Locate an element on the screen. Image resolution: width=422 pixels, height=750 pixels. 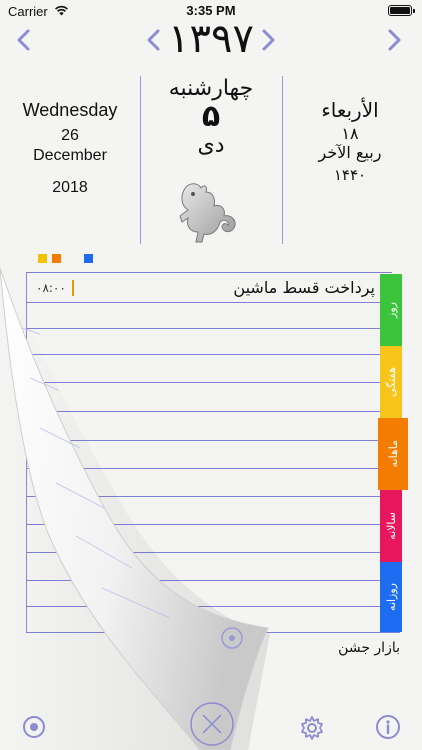
persian-weekday: چهارشنبه is located at coordinates (211, 88).